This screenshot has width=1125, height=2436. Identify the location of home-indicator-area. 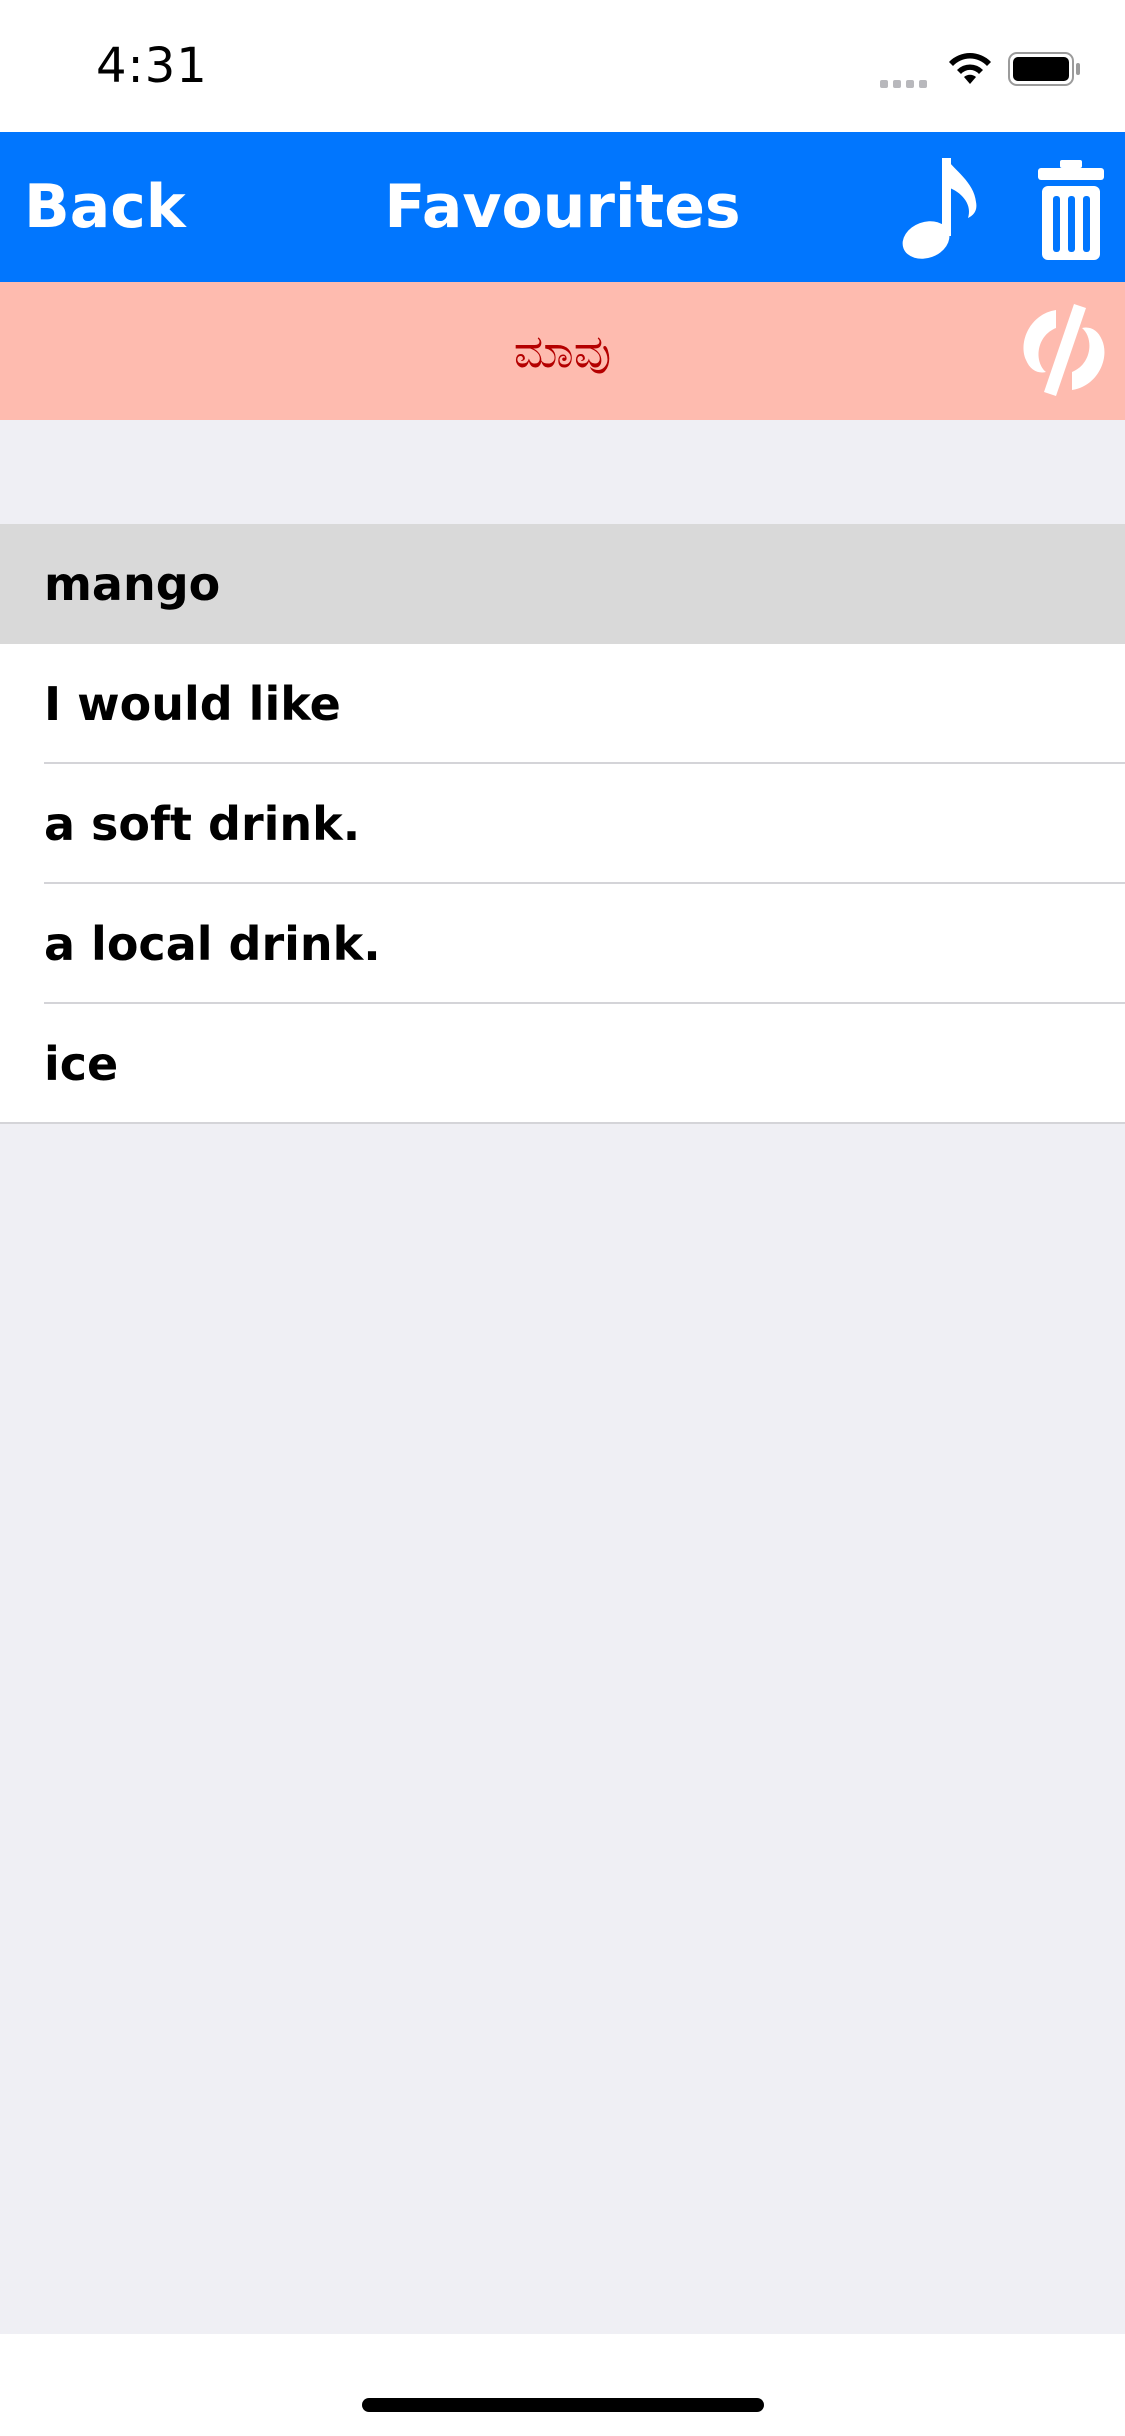
(562, 2385).